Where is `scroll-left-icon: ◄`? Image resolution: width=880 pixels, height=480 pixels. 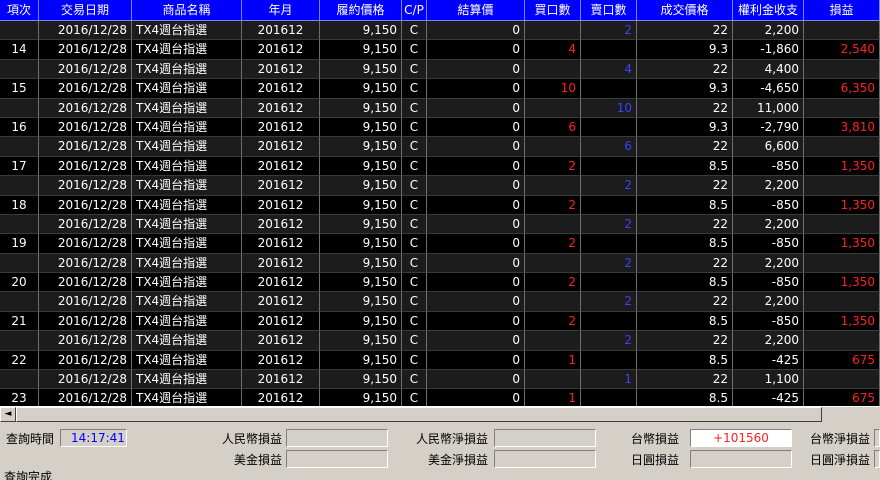 scroll-left-icon: ◄ is located at coordinates (8, 414).